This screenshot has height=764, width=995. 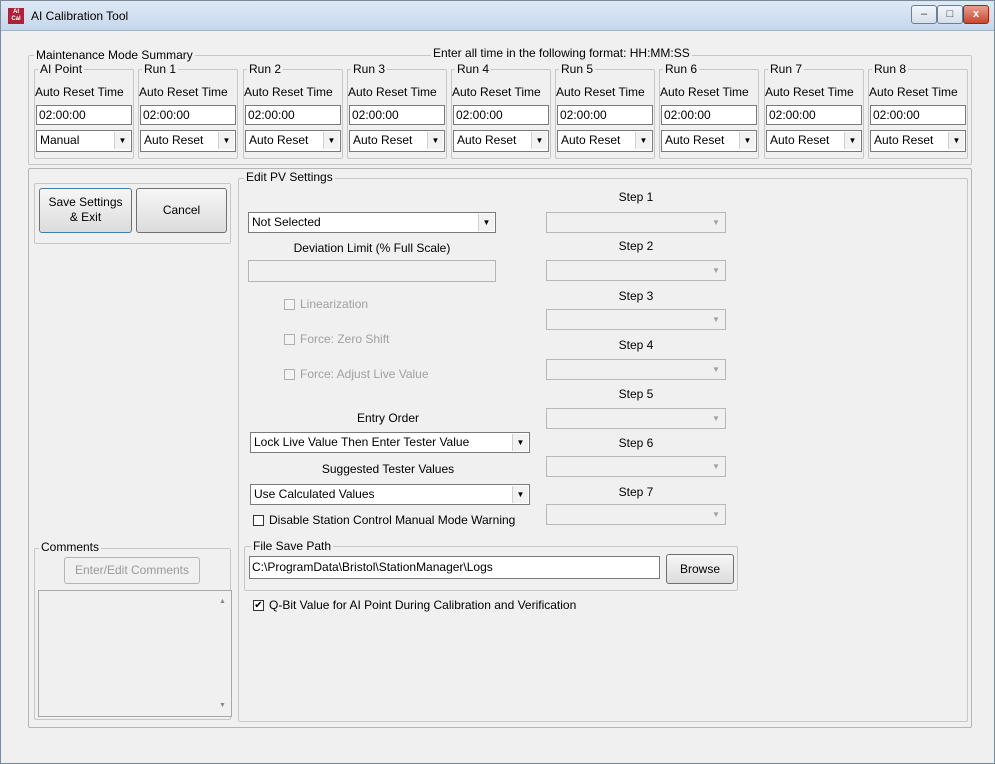 What do you see at coordinates (636, 492) in the screenshot?
I see `step-label: Step 7` at bounding box center [636, 492].